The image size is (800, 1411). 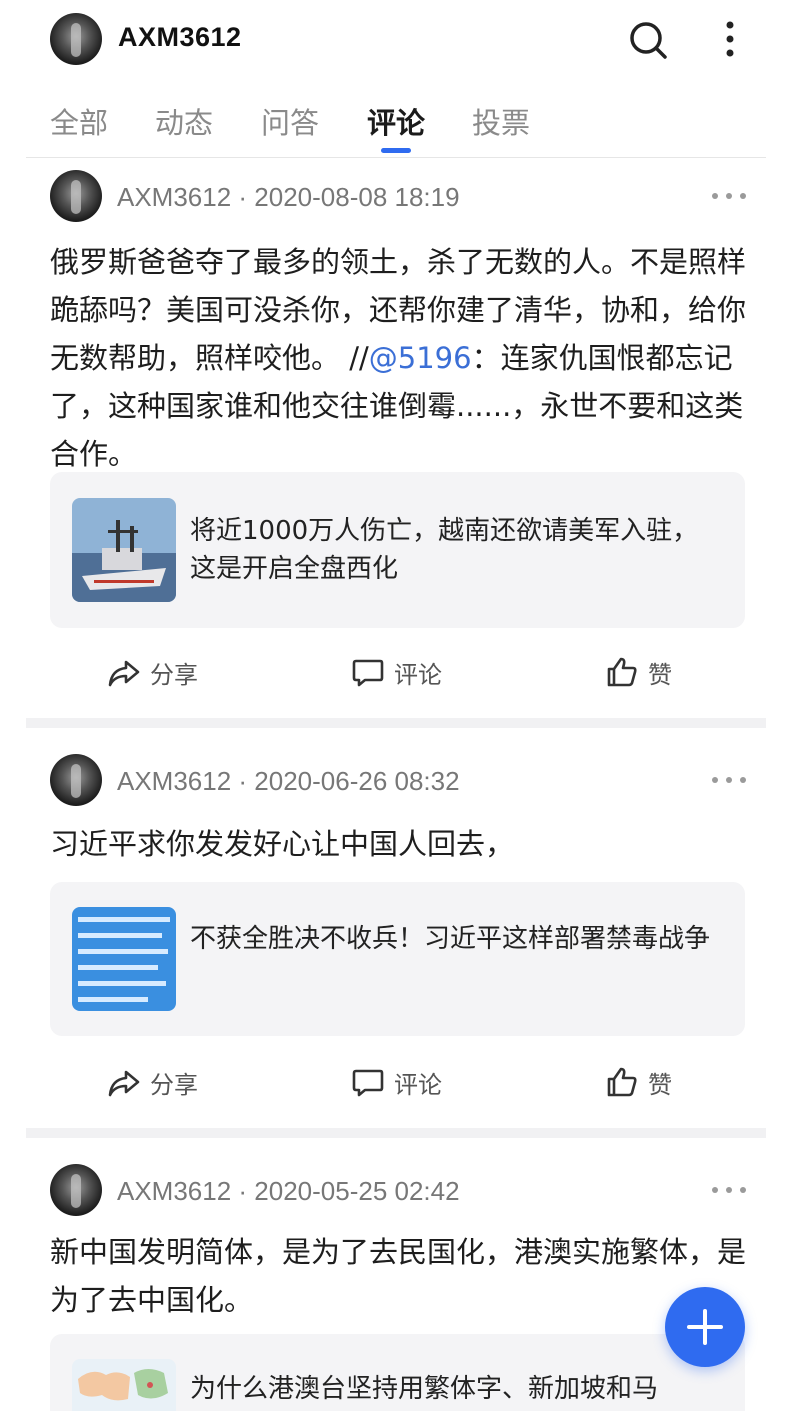 What do you see at coordinates (288, 1191) in the screenshot?
I see `post-meta: AXM3612 · 2020-05-25 02:42` at bounding box center [288, 1191].